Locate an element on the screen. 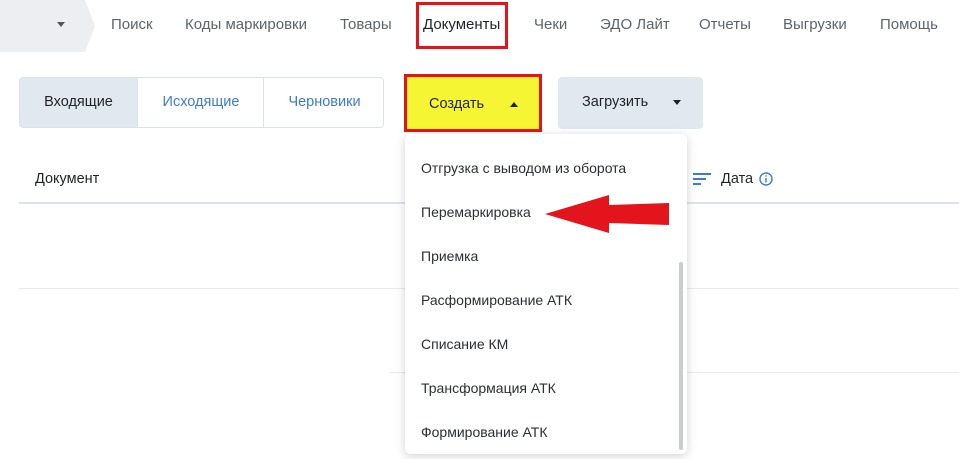  upload-button: Загрузить is located at coordinates (630, 103).